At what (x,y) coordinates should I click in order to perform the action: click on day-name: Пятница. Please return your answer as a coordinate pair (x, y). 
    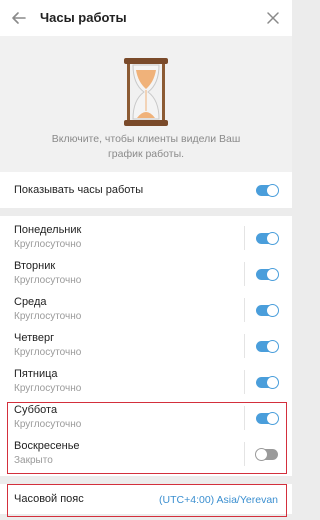
    Looking at the image, I should click on (36, 374).